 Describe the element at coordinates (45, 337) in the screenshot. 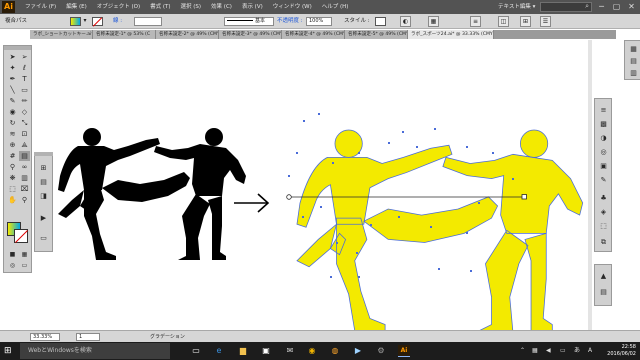

I see `zoom-level-input: 33.33%` at that location.